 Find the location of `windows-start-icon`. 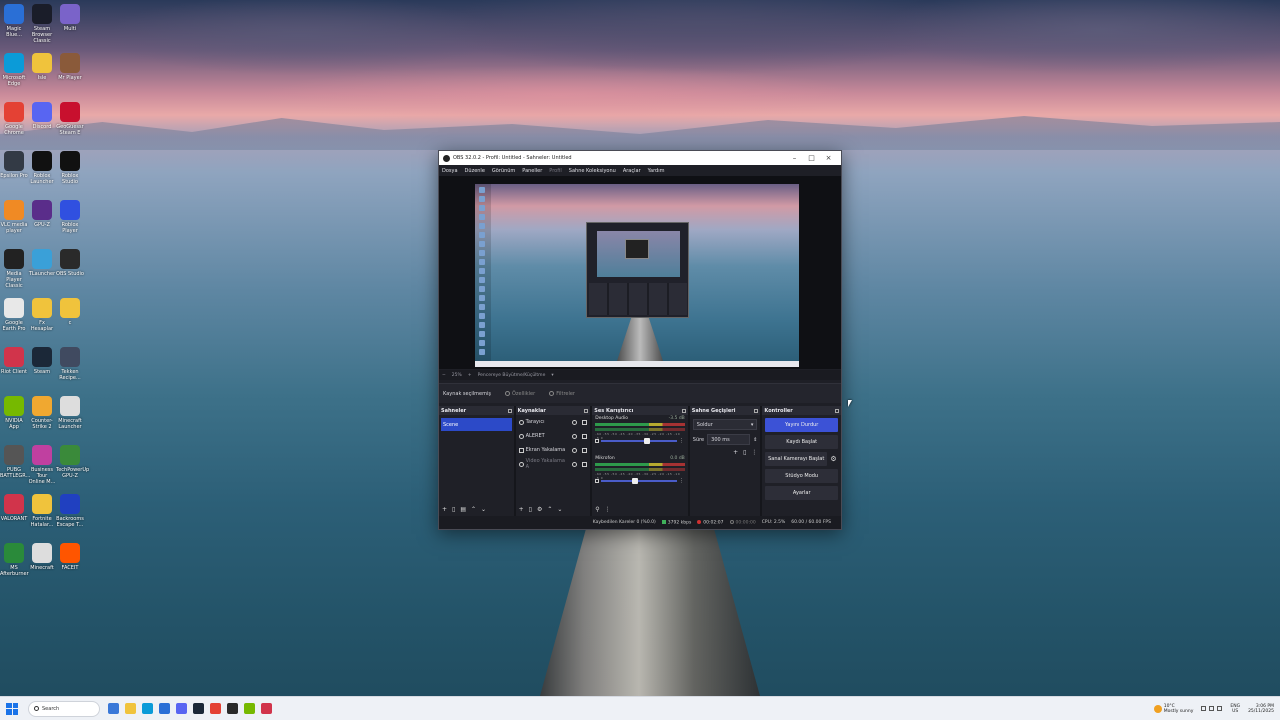

windows-start-icon is located at coordinates (12, 708).